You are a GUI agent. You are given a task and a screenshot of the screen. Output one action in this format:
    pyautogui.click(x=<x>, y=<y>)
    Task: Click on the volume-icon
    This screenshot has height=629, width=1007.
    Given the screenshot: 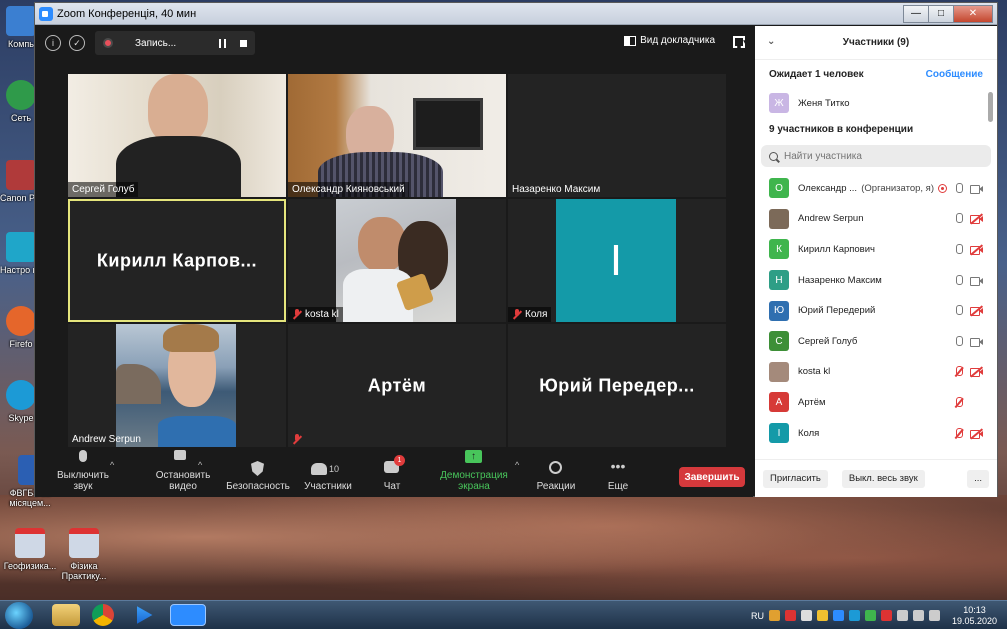 What is the action you would take?
    pyautogui.click(x=934, y=615)
    